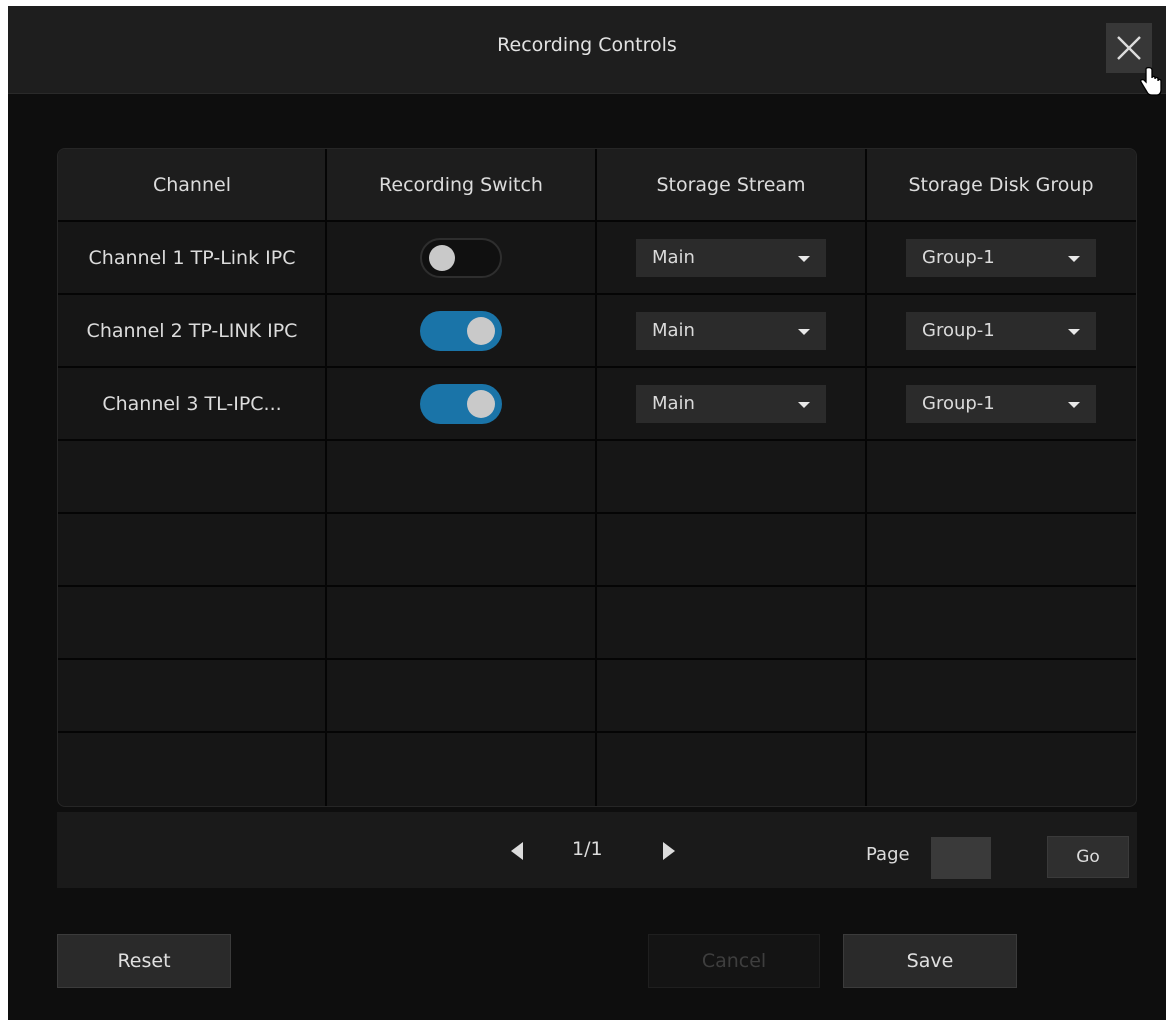 The image size is (1174, 1025). I want to click on channel-name: Channel 2 TP-LINK IPC, so click(192, 330).